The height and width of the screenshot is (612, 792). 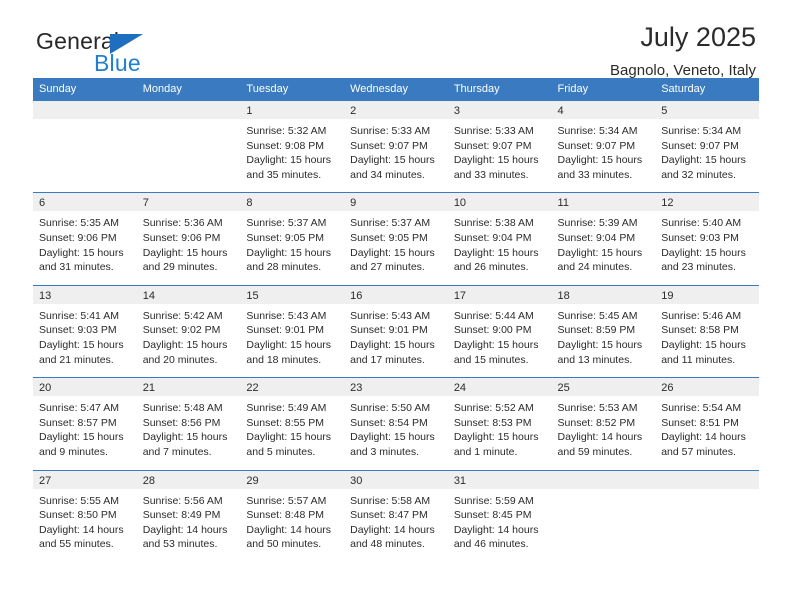 What do you see at coordinates (390, 500) in the screenshot?
I see `day-sunrise-text: Sunrise: 5:58 AM` at bounding box center [390, 500].